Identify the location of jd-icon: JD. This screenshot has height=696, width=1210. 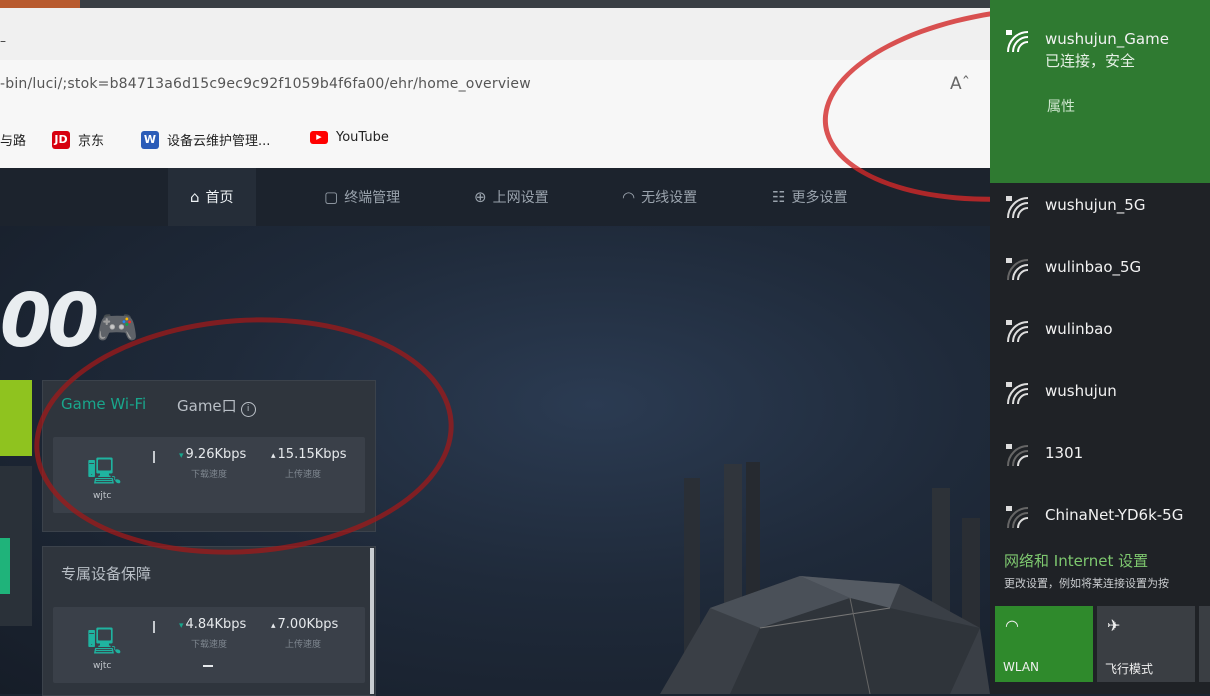
(61, 139).